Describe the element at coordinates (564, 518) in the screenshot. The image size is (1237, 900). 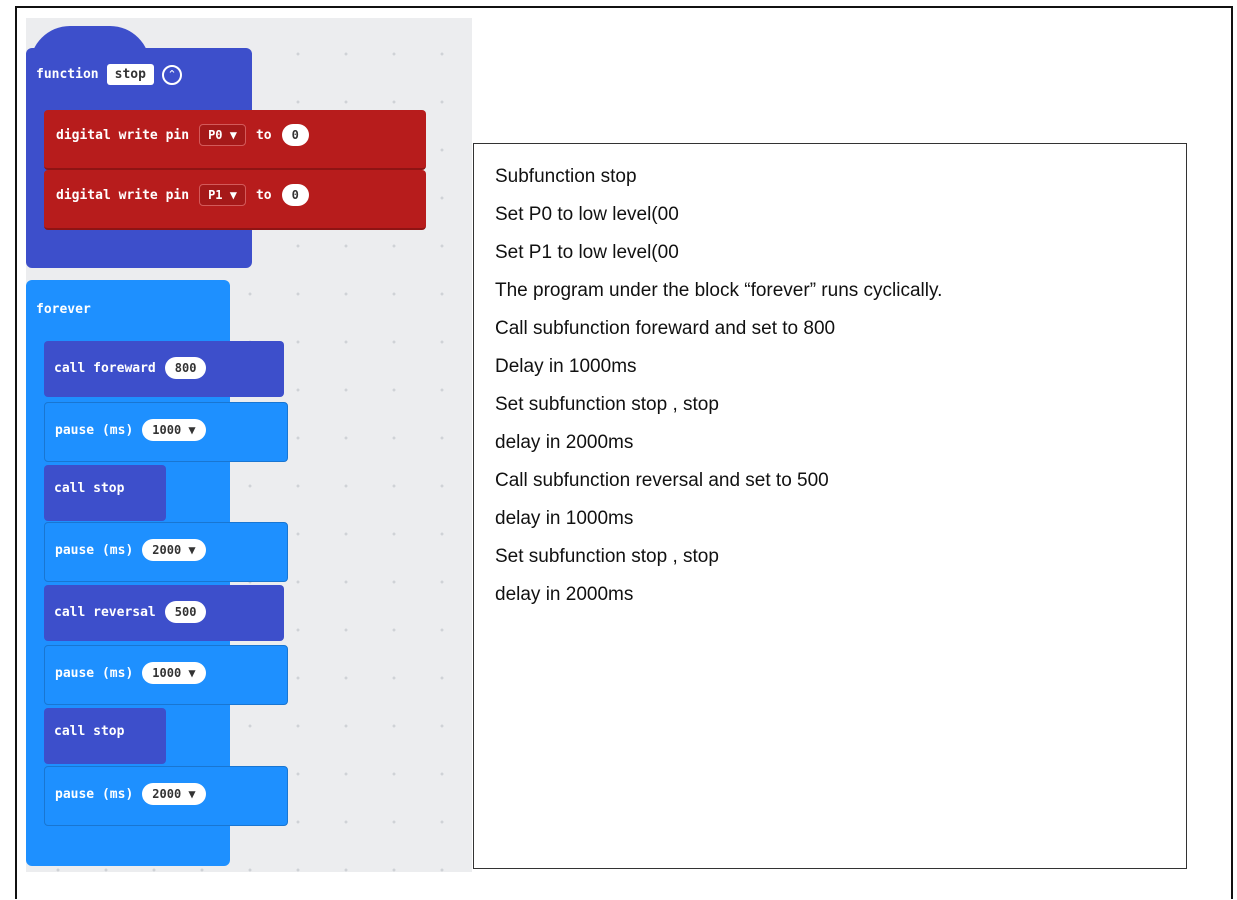
I see `note-line: delay in 1000ms` at that location.